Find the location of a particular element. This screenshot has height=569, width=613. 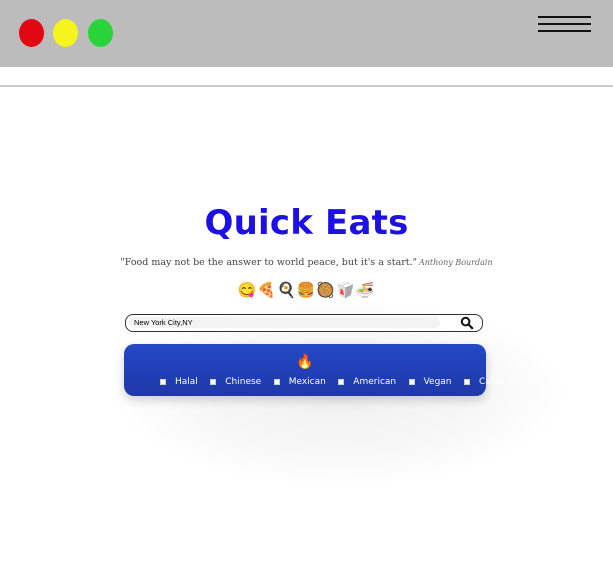

yellow-window-dot is located at coordinates (65, 33).